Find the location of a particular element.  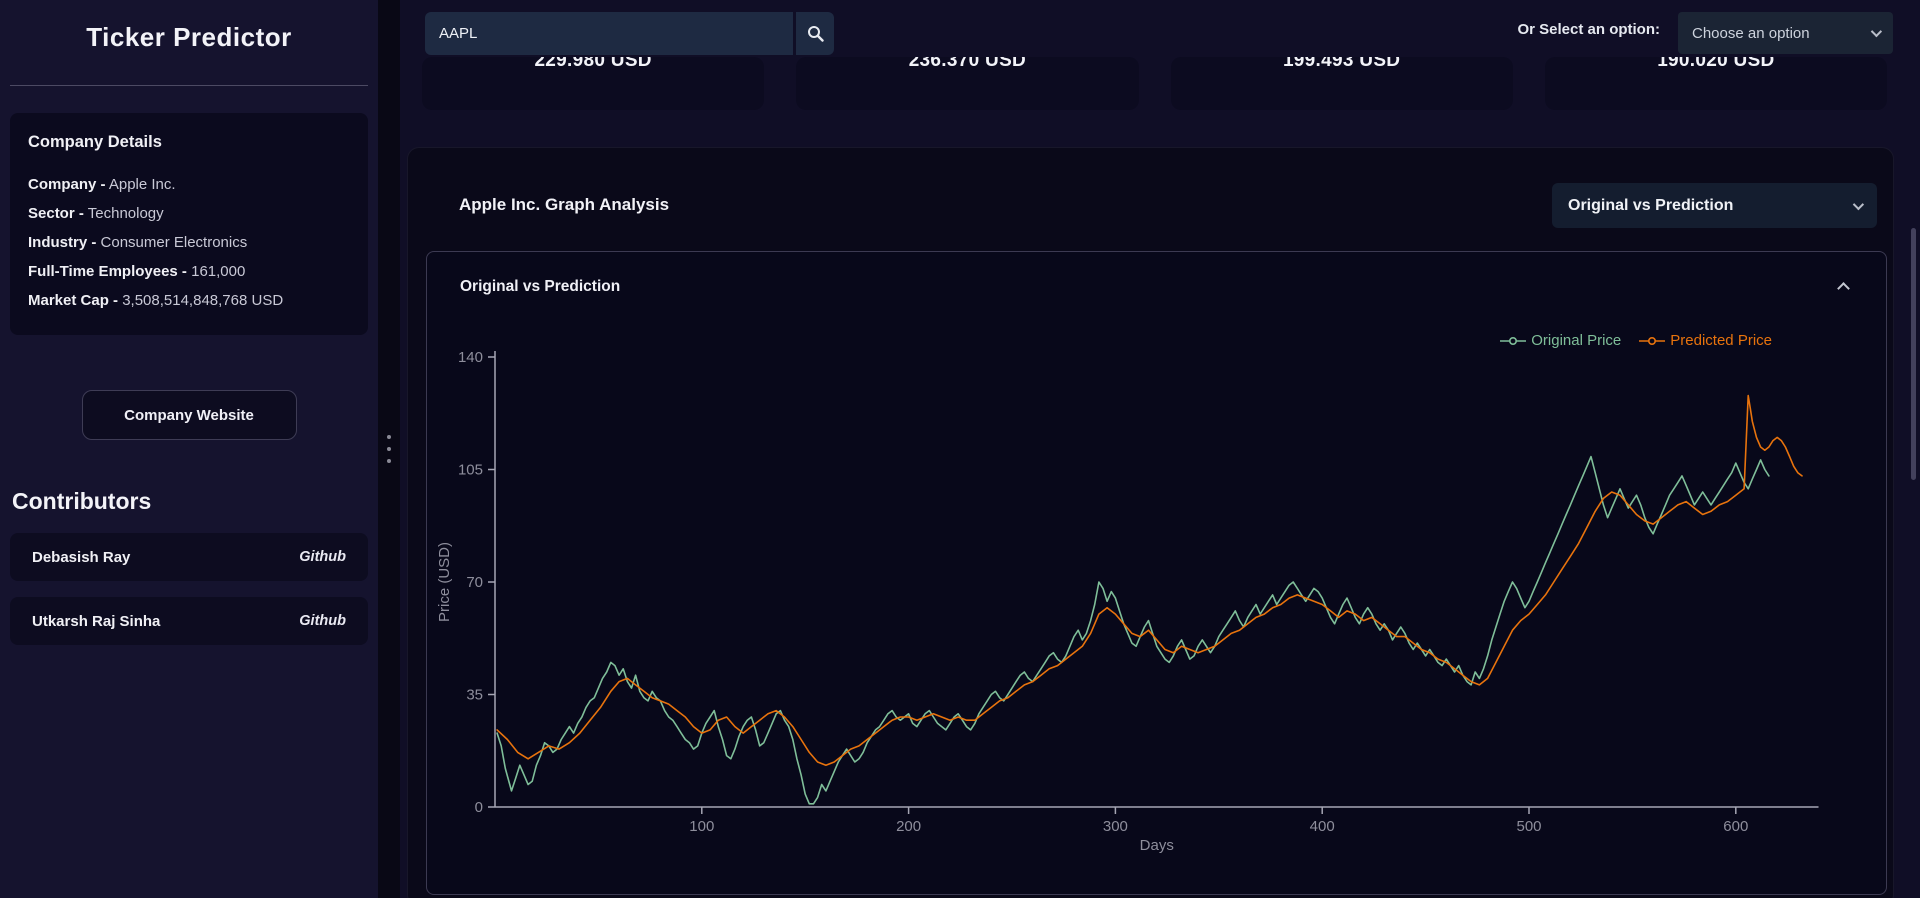

search-button is located at coordinates (815, 33).